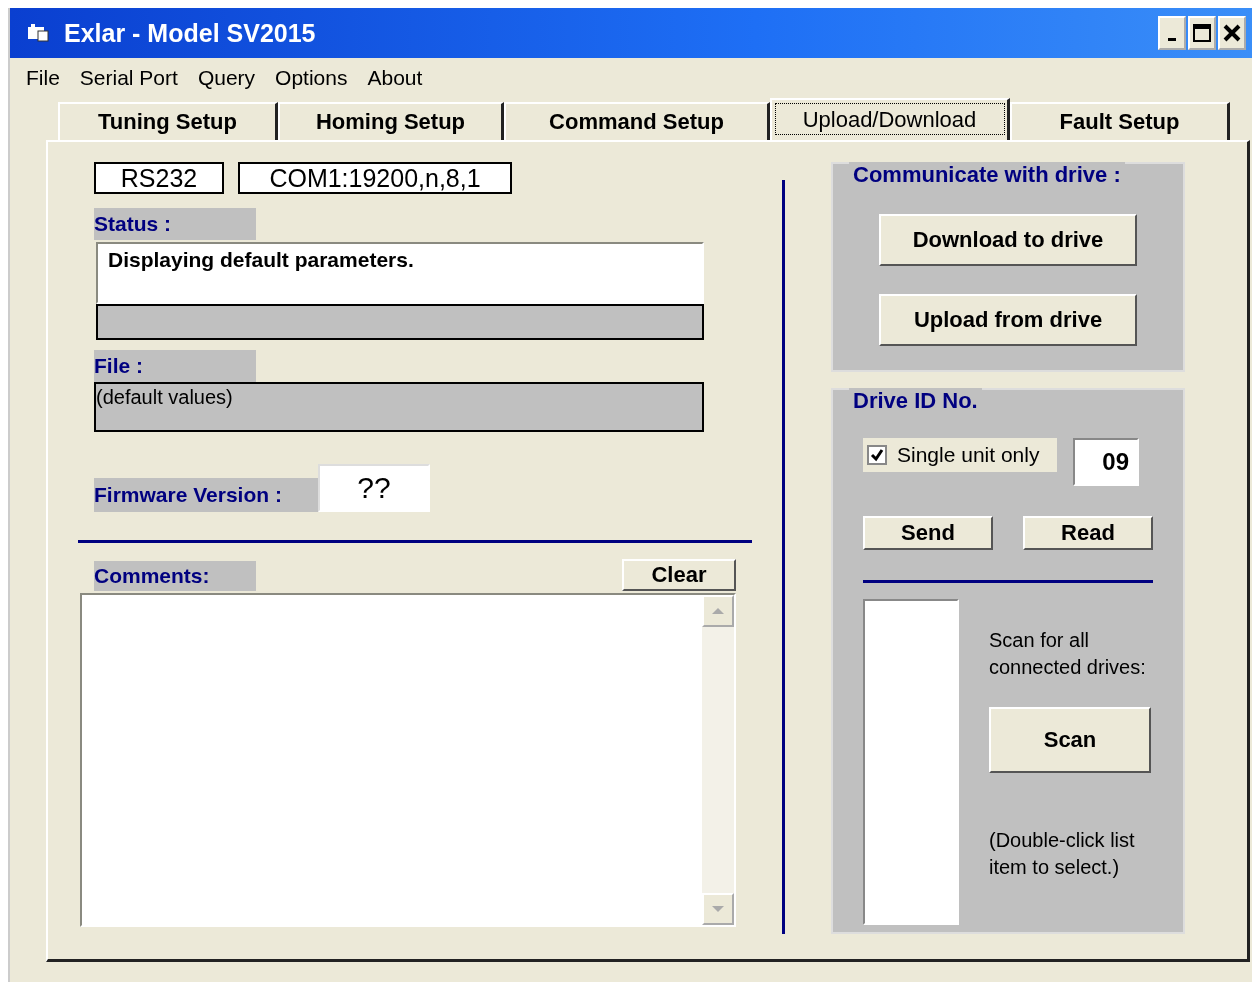  What do you see at coordinates (399, 407) in the screenshot?
I see `file-field: (default values)` at bounding box center [399, 407].